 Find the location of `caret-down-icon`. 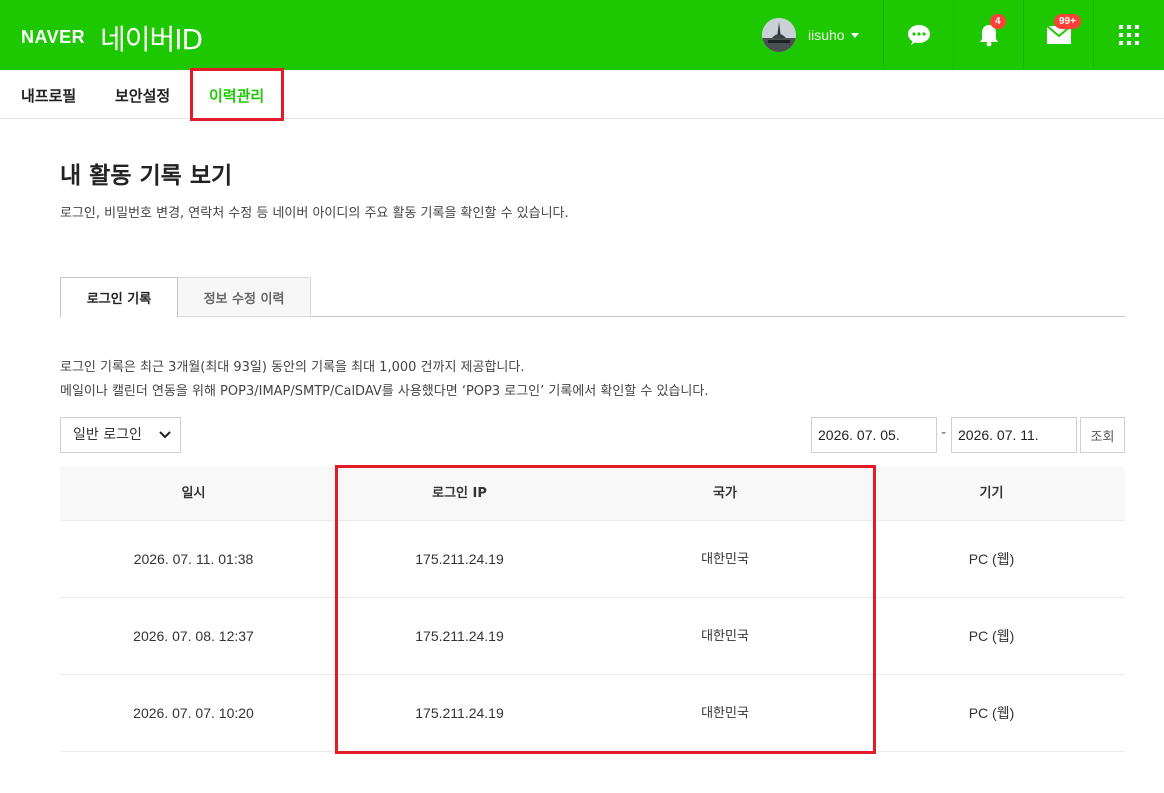

caret-down-icon is located at coordinates (854, 35).